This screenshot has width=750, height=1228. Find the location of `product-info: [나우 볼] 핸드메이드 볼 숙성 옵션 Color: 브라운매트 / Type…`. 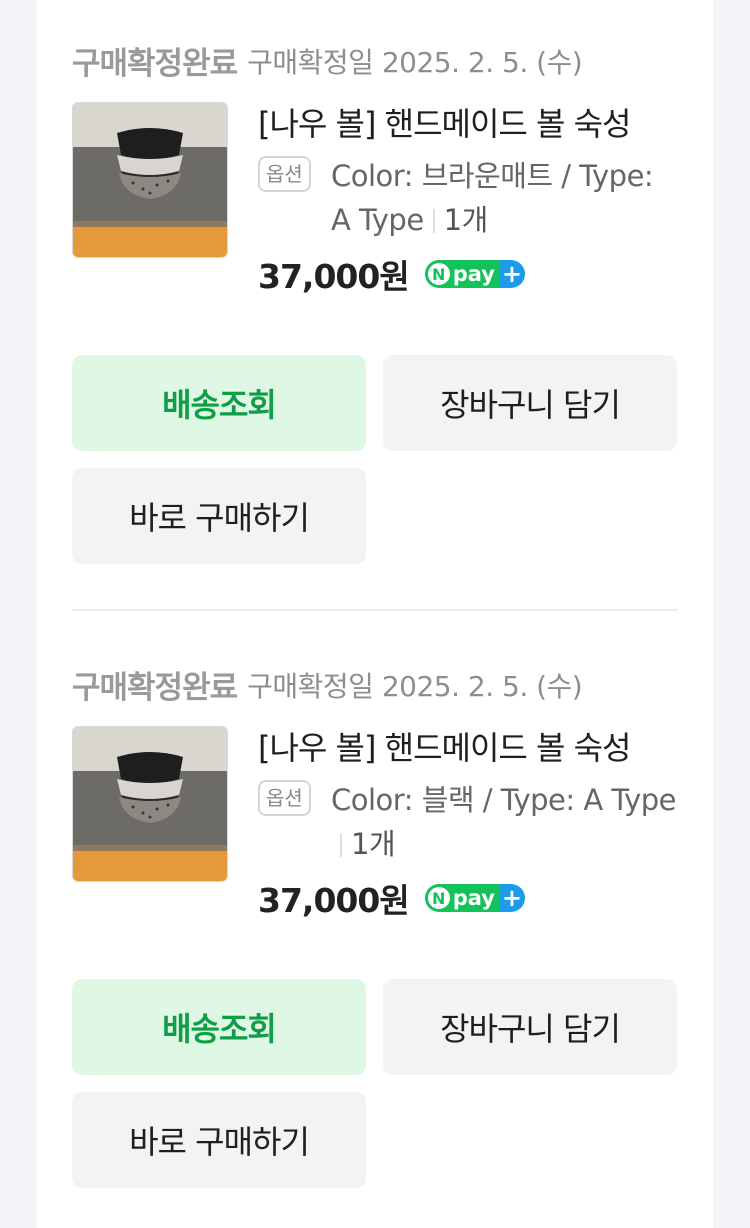

product-info: [나우 볼] 핸드메이드 볼 숙성 옵션 Color: 브라운매트 / Type… is located at coordinates (468, 201).